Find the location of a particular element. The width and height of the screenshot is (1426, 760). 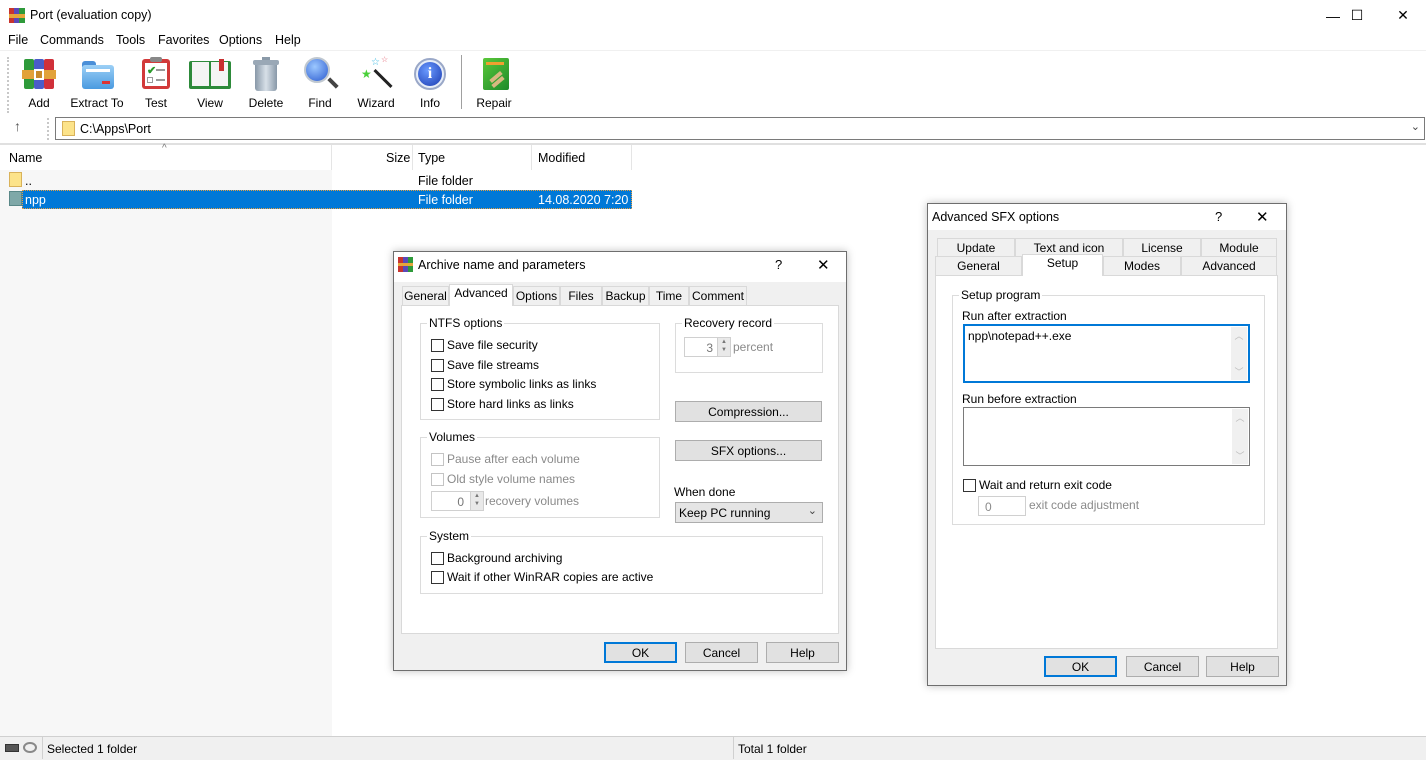

maximize-button: ☐ is located at coordinates (1357, 15).